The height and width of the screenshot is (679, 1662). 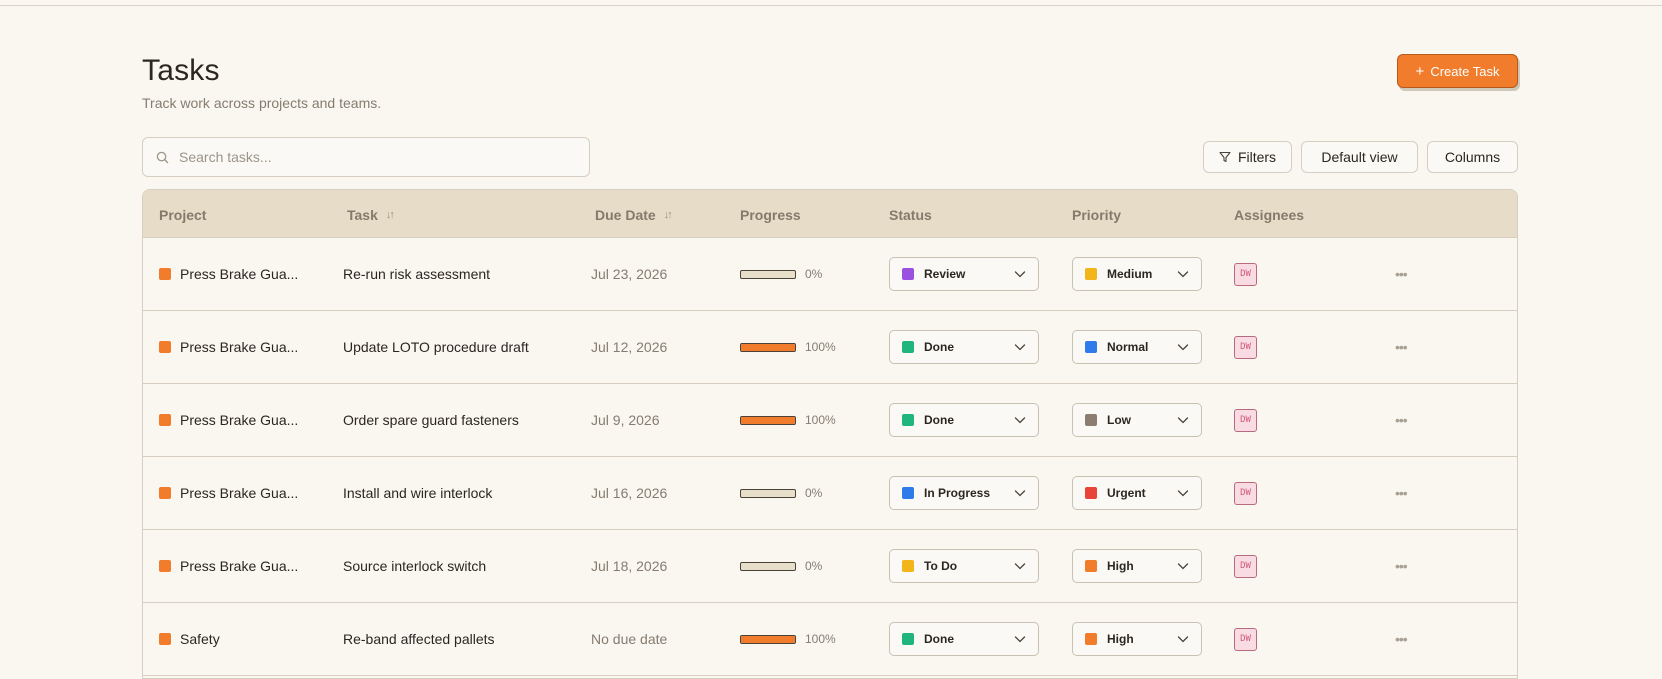 I want to click on progress-percent: 0%, so click(x=814, y=493).